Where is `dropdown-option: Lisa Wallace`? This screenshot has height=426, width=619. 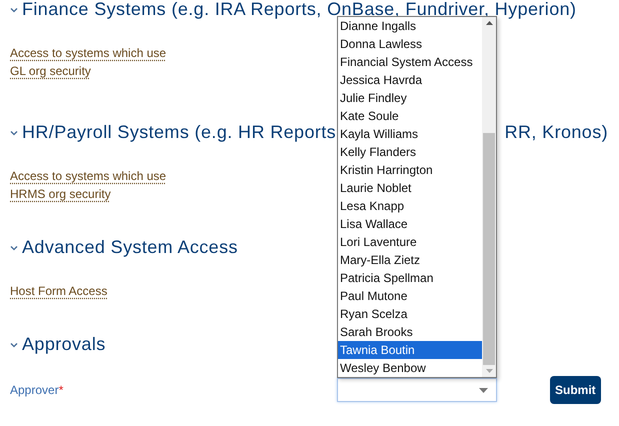 dropdown-option: Lisa Wallace is located at coordinates (410, 224).